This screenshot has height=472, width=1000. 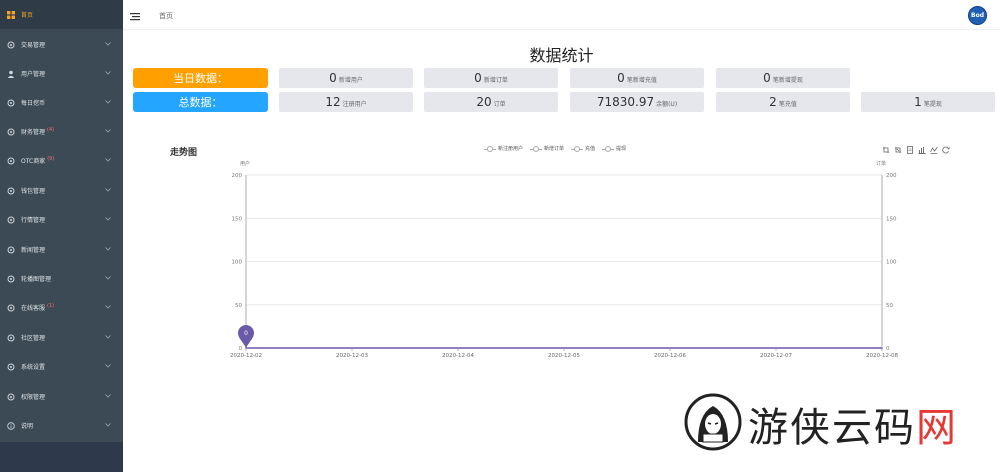 What do you see at coordinates (237, 219) in the screenshot?
I see `y-tick-label-left: 150` at bounding box center [237, 219].